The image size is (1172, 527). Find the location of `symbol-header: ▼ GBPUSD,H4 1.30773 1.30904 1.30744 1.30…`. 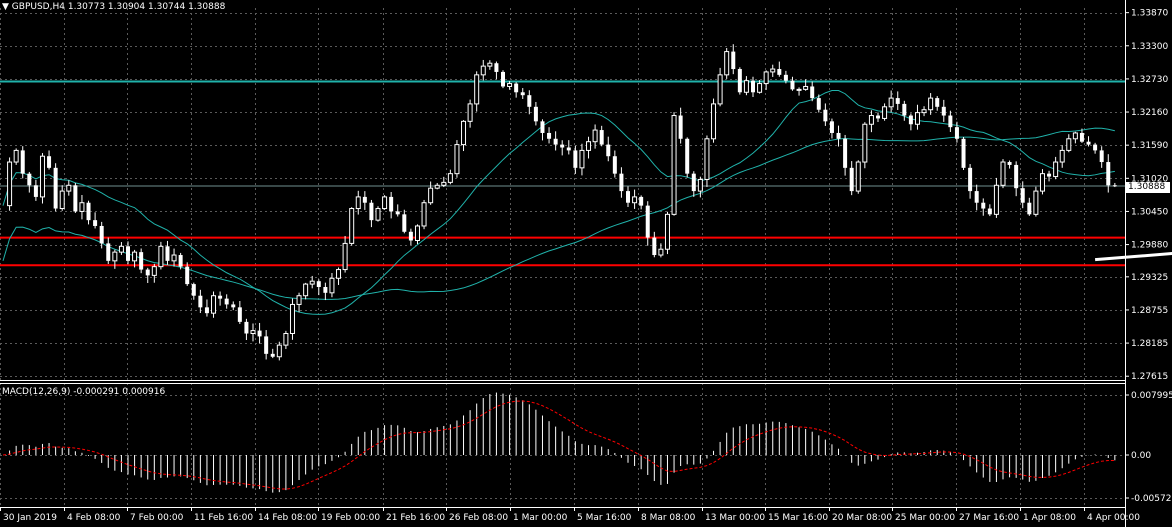

symbol-header: ▼ GBPUSD,H4 1.30773 1.30904 1.30744 1.30… is located at coordinates (113, 8).